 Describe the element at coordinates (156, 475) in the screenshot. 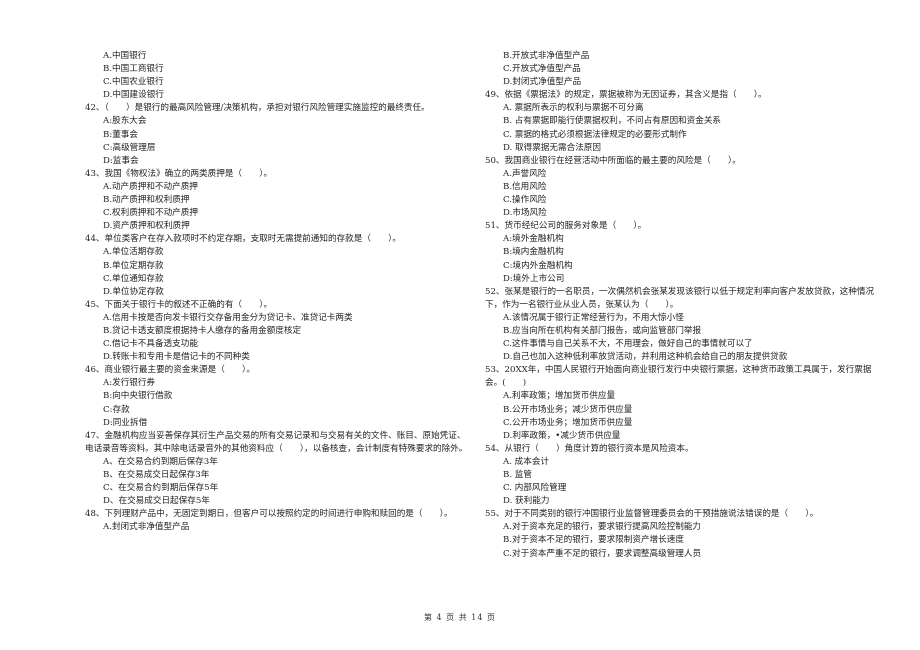

I see `option: B、在交易成交日起保存3年` at that location.